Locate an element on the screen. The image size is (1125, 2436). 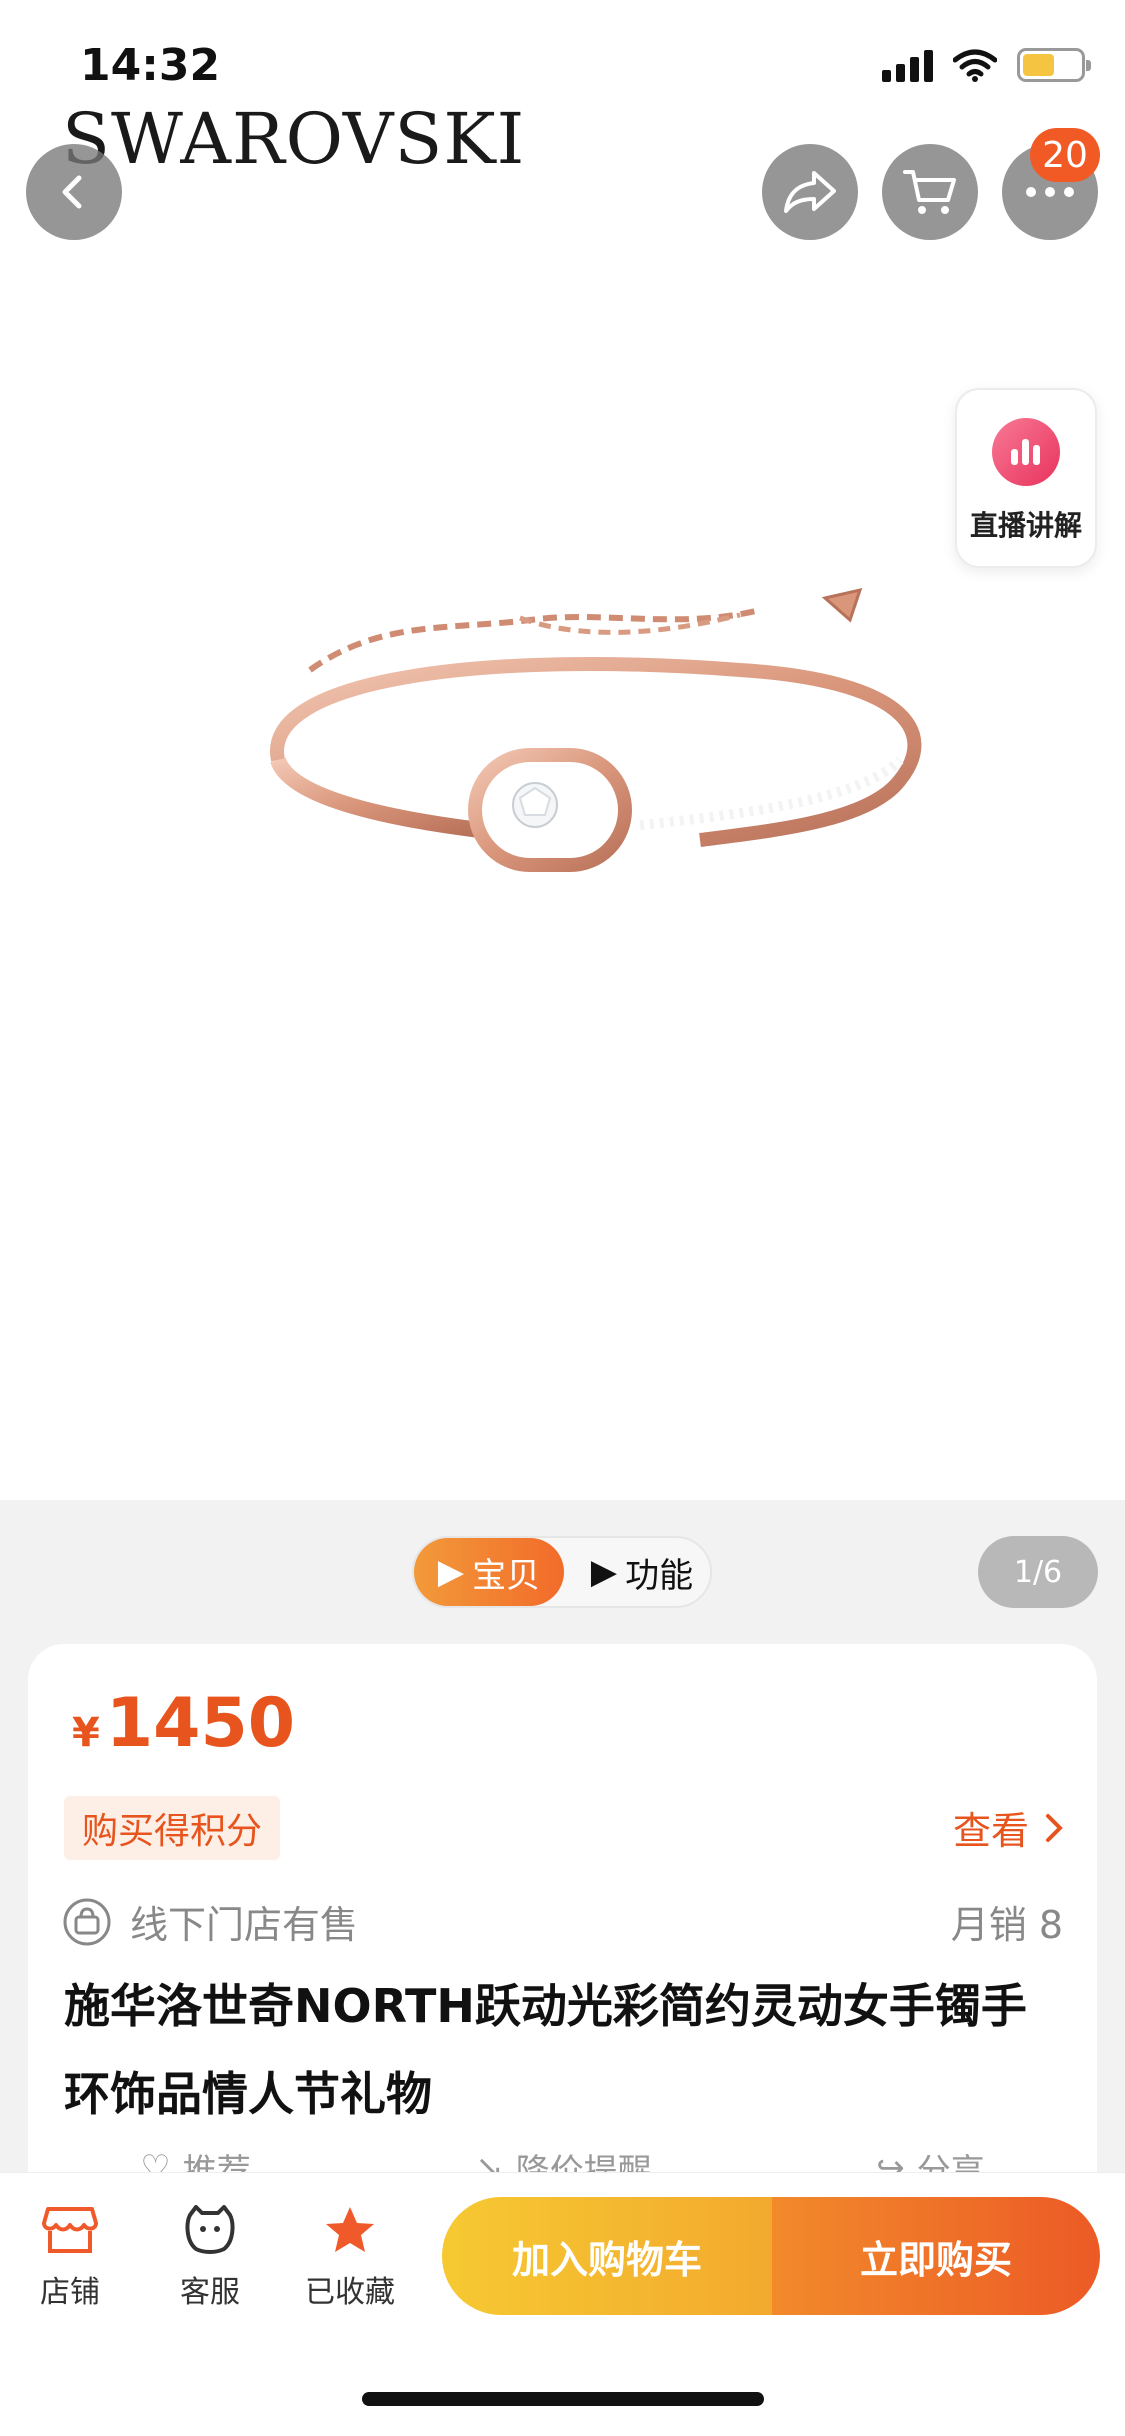
tab-gongneng-label: 功能 is located at coordinates (659, 1575).